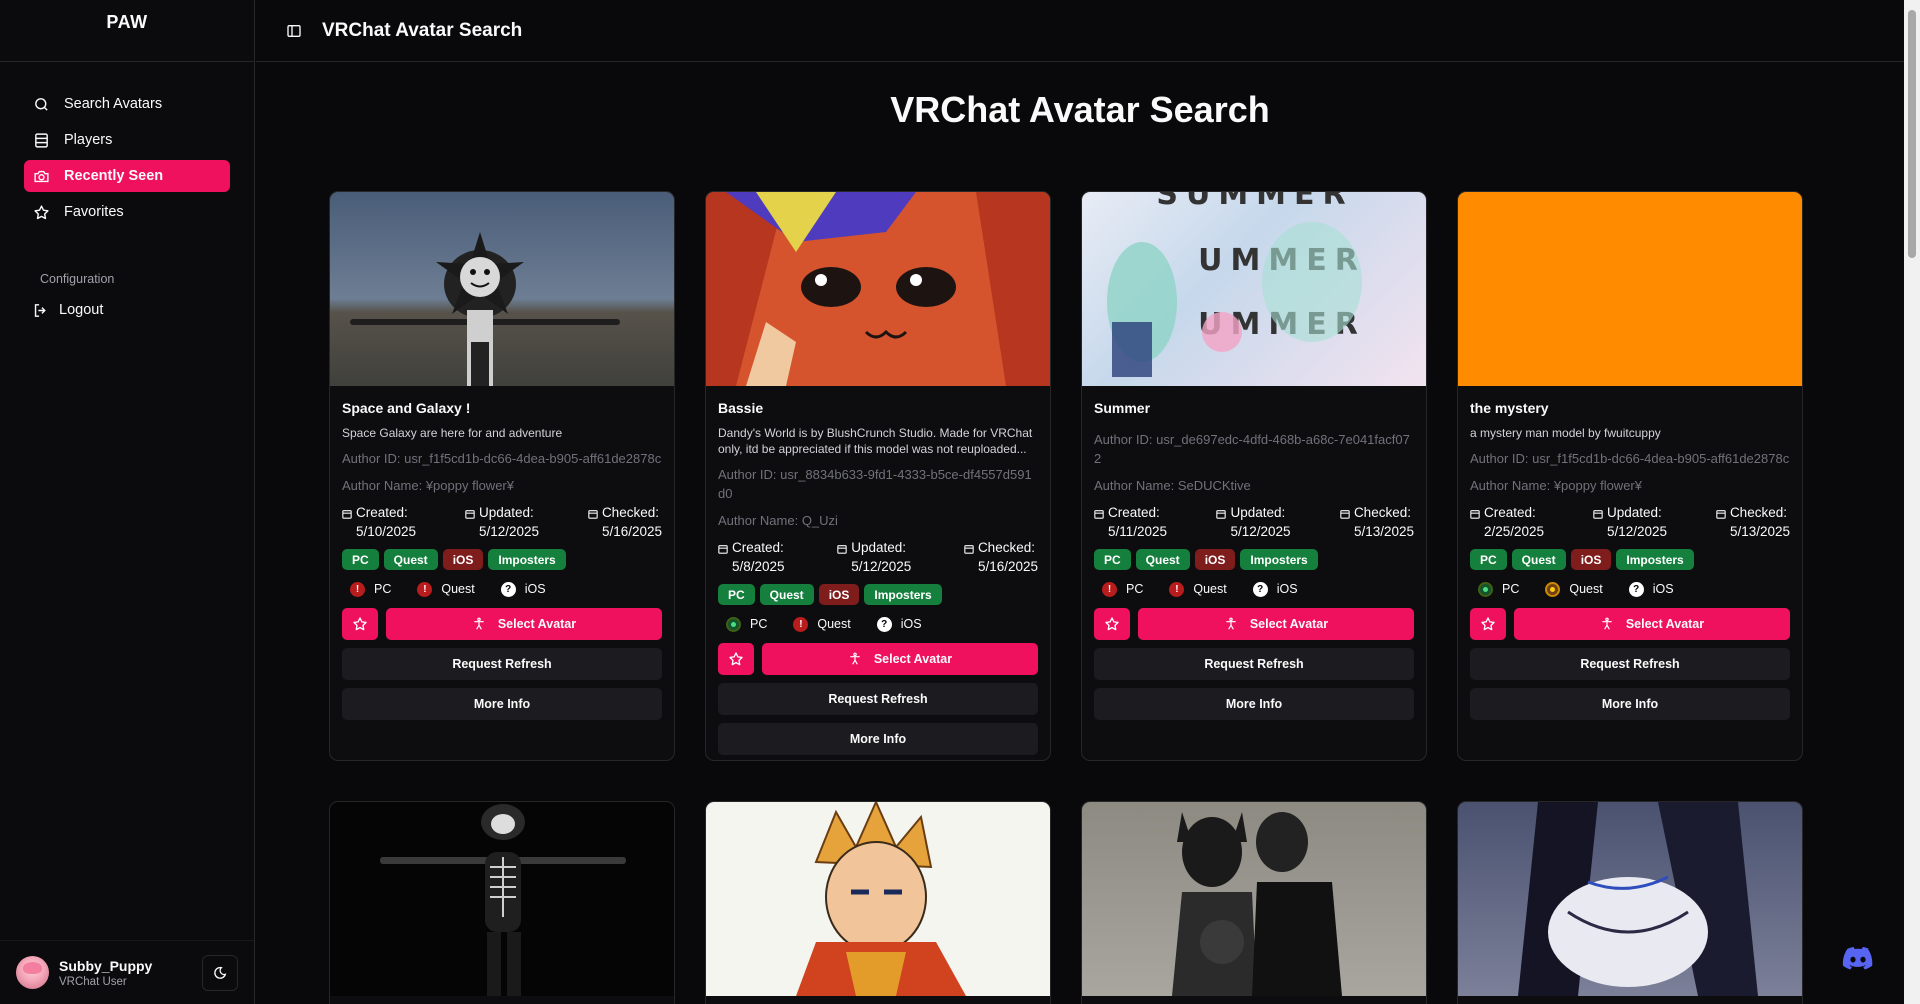 The height and width of the screenshot is (1004, 1920). What do you see at coordinates (93, 981) in the screenshot?
I see `user-role: VRChat User` at bounding box center [93, 981].